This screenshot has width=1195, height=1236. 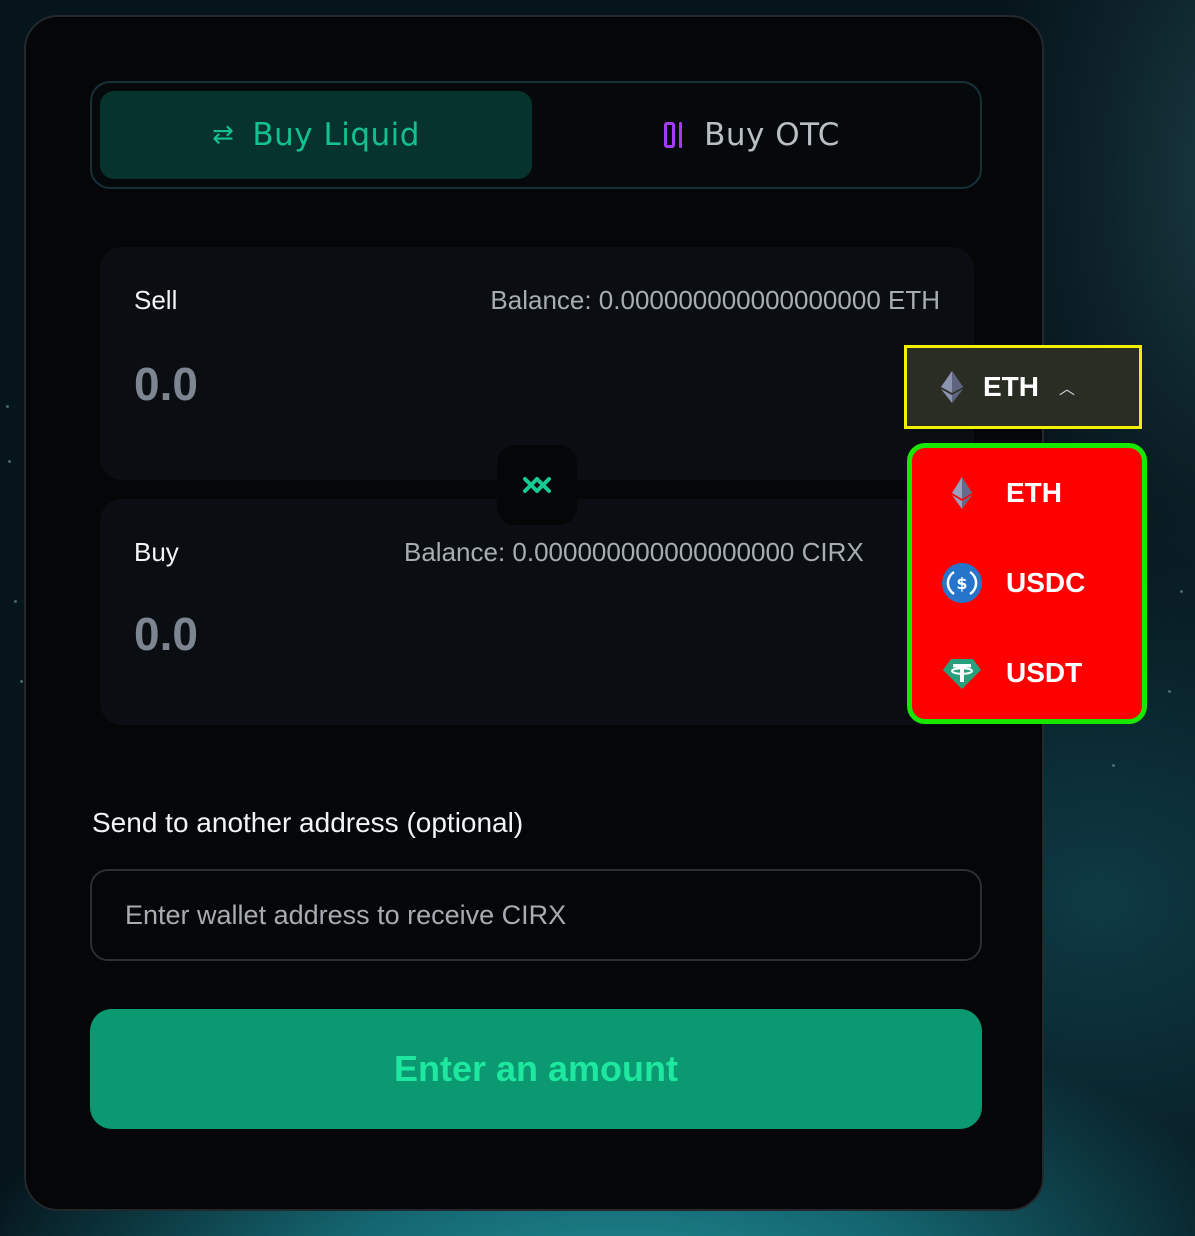 I want to click on tab-buy-liquid: ⇄ Buy Liquid, so click(x=316, y=135).